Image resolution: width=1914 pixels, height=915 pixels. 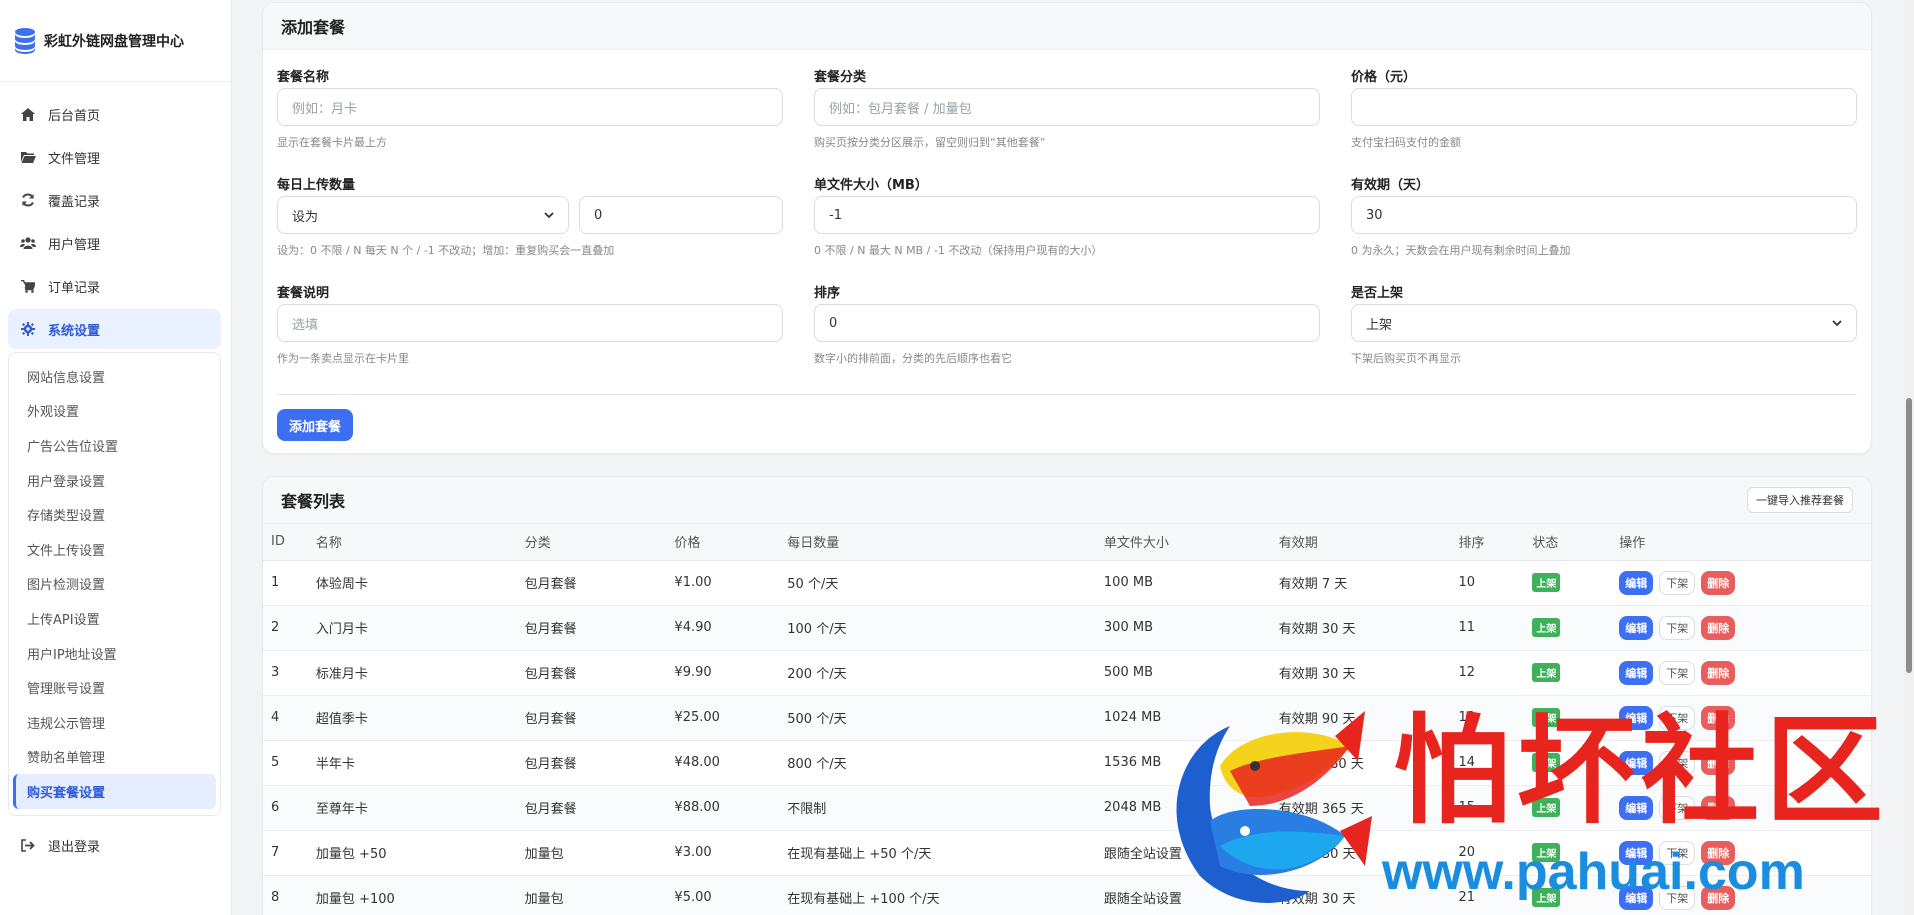 I want to click on cell-daily: 在现有基础上 +100 个/天, so click(x=863, y=899).